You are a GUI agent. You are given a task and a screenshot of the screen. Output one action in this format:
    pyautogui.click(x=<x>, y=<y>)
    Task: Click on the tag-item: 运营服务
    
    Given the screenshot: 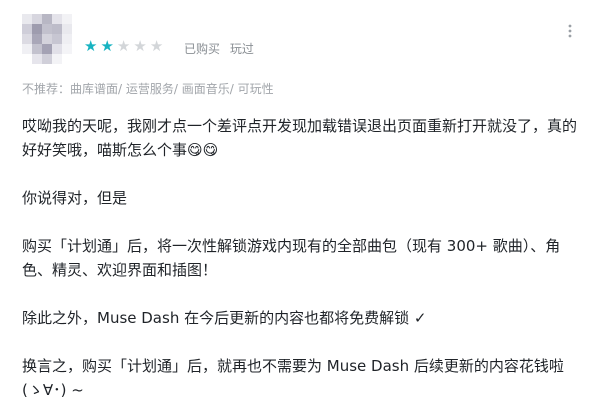 What is the action you would take?
    pyautogui.click(x=149, y=89)
    